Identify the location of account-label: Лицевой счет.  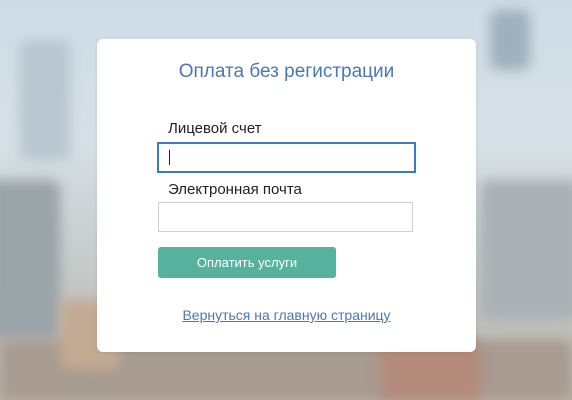
(215, 128).